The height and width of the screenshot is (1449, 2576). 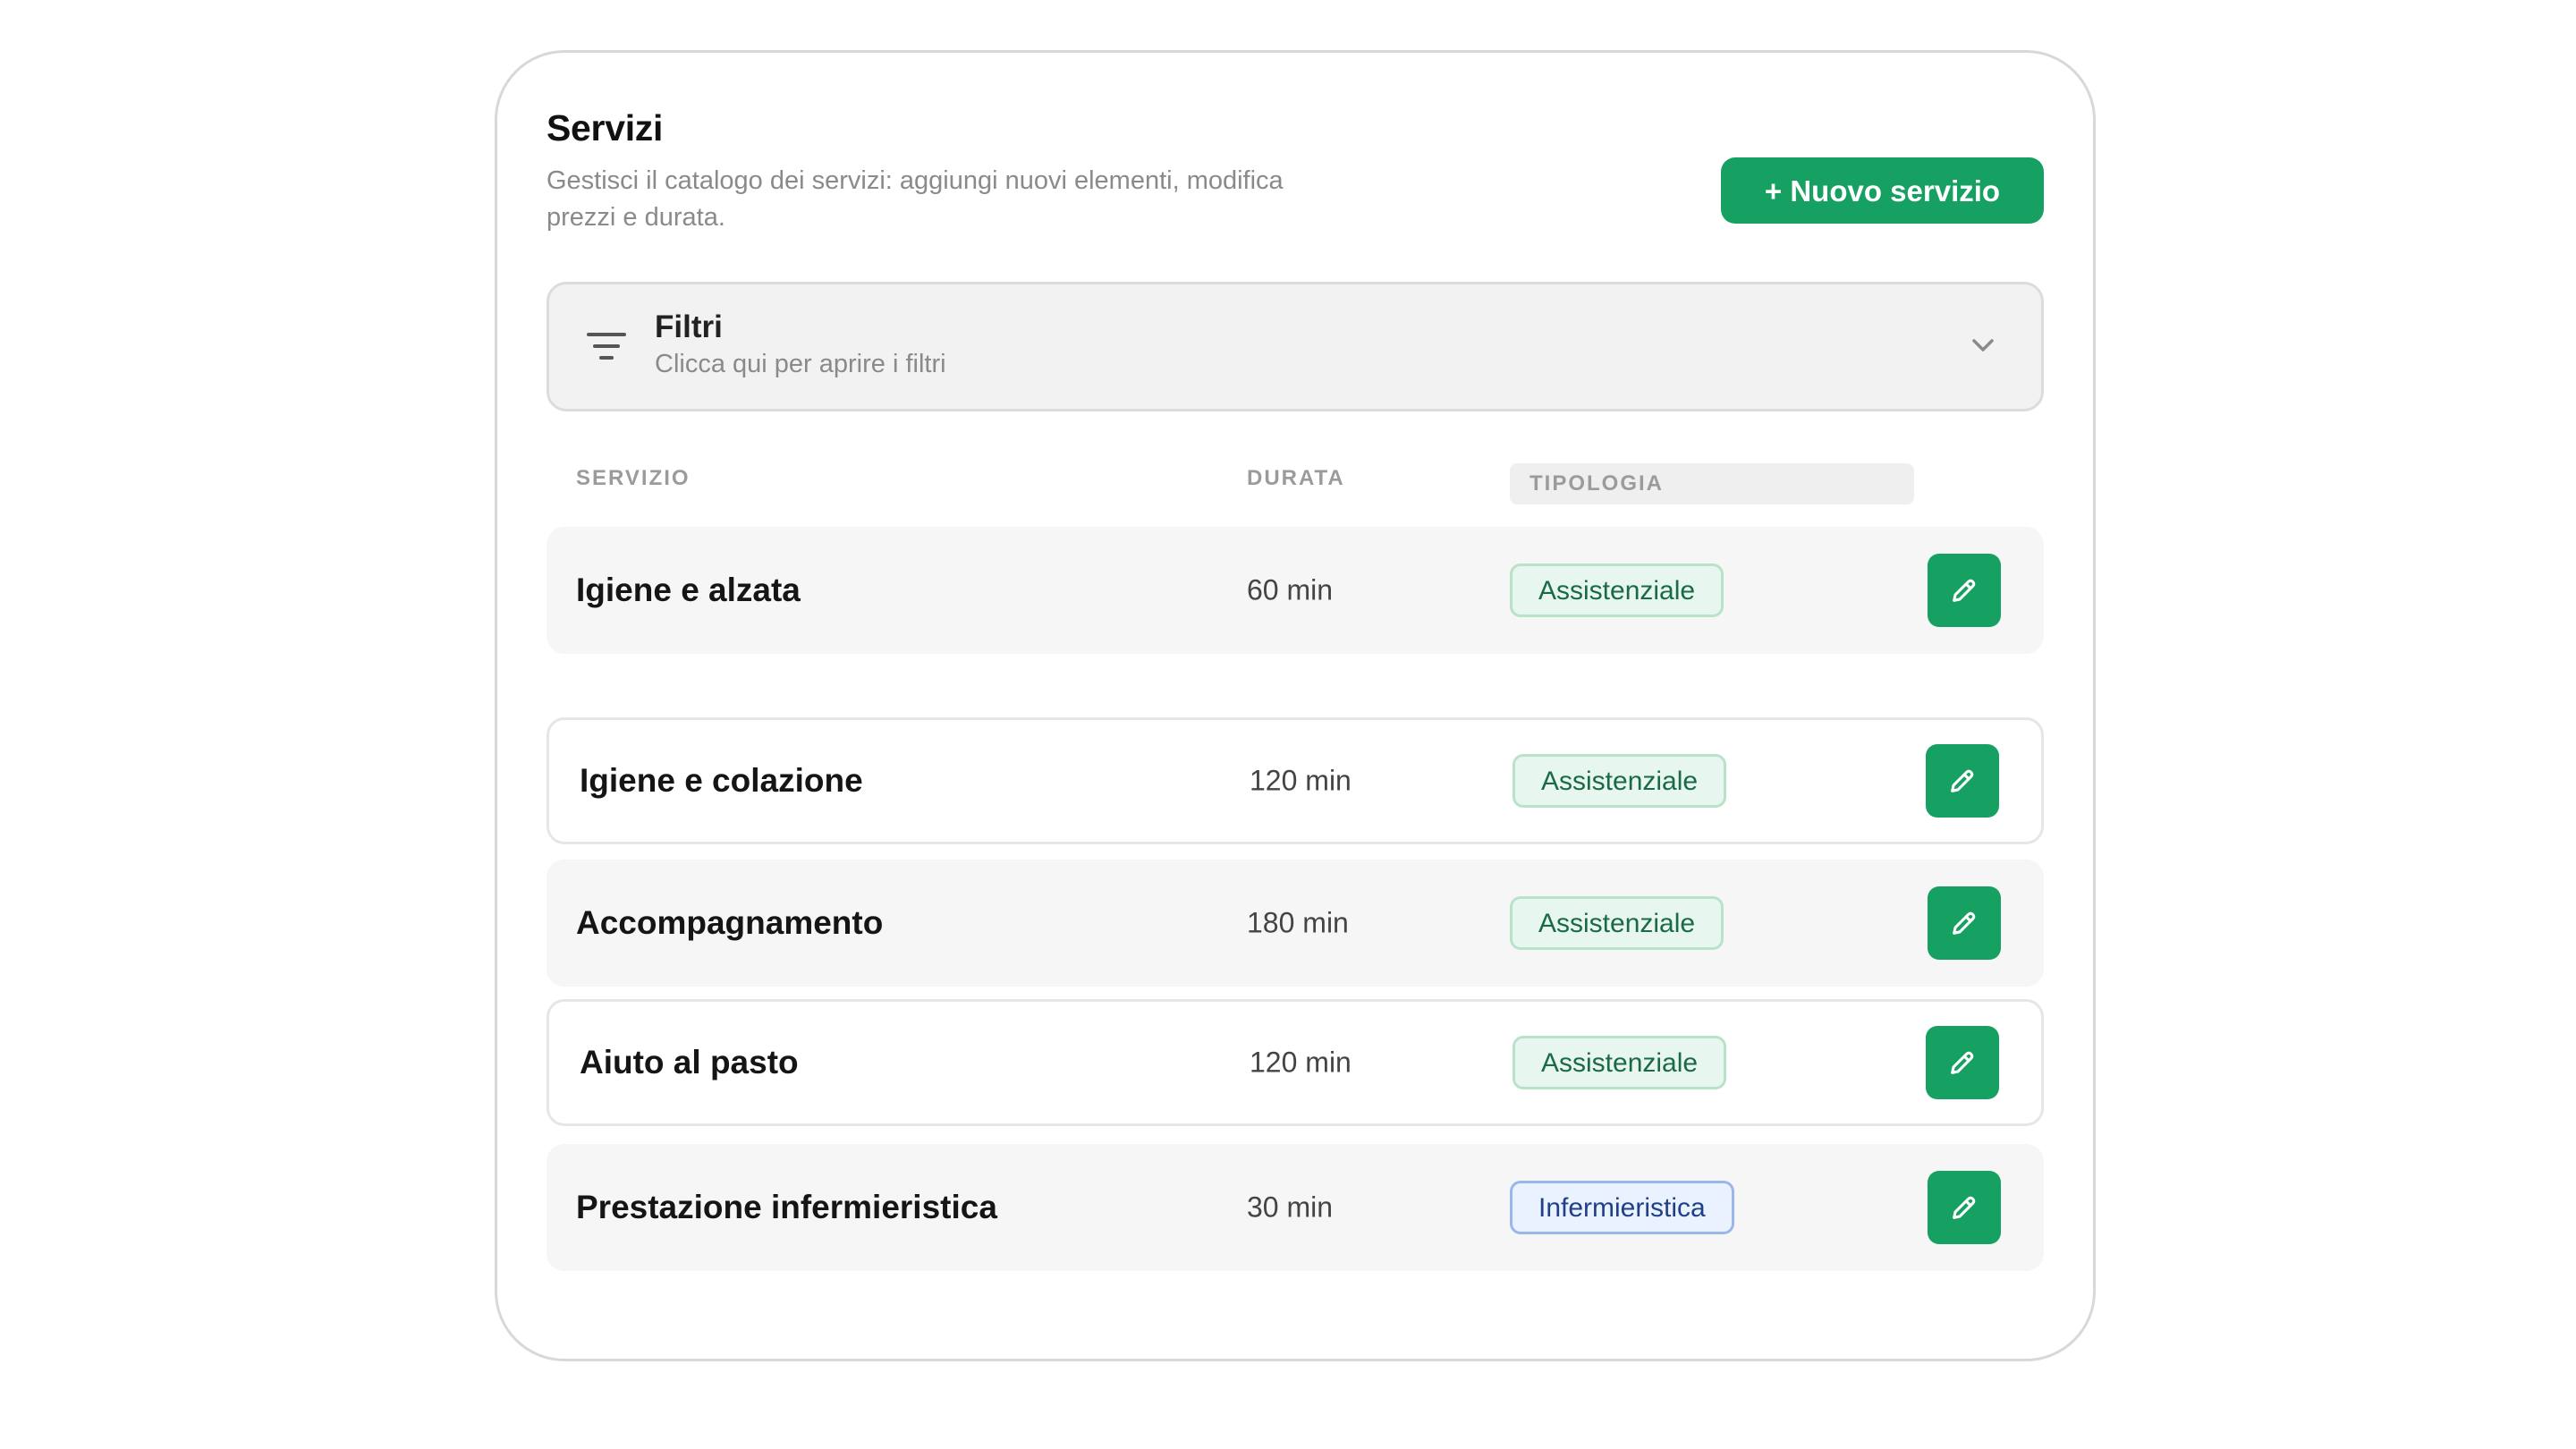 I want to click on service-name: Prestazione infermieristica, so click(x=786, y=1207).